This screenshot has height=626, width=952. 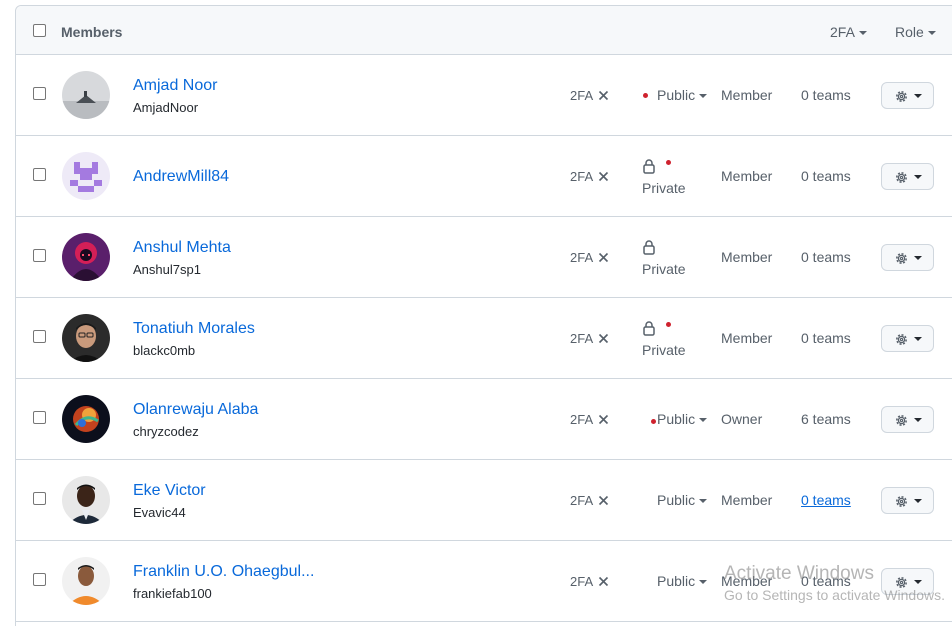 What do you see at coordinates (742, 419) in the screenshot?
I see `role-label: Owner` at bounding box center [742, 419].